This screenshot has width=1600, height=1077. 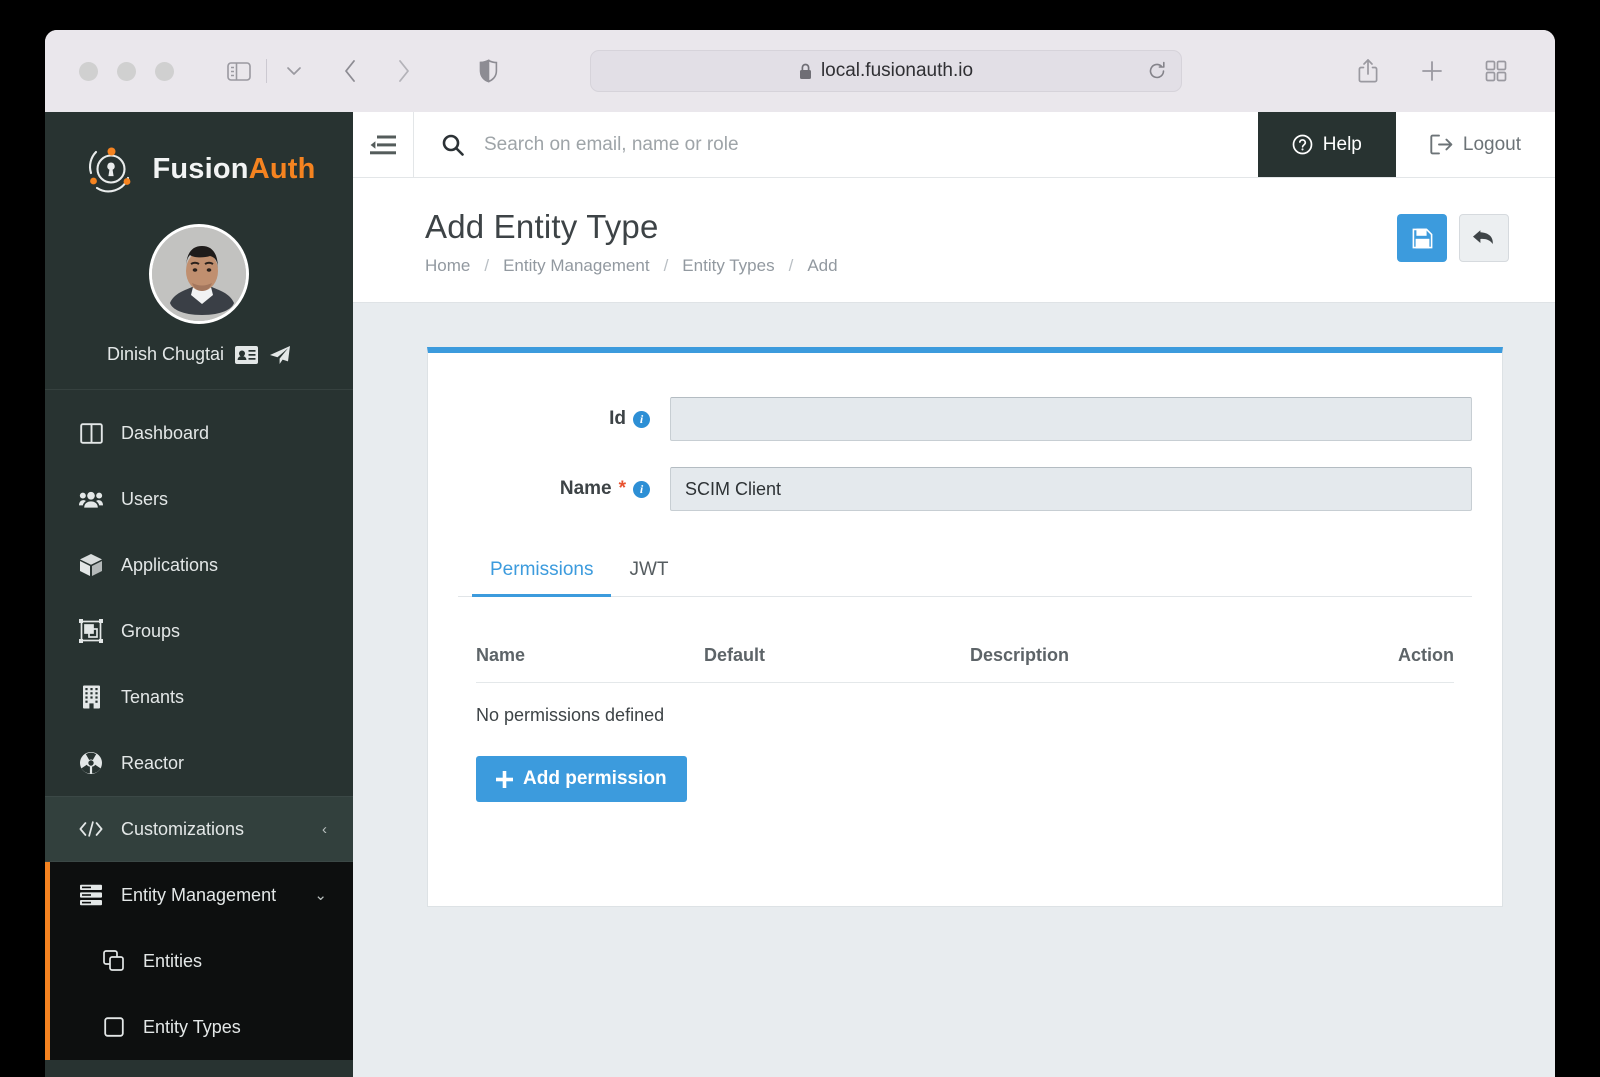 I want to click on save-button, so click(x=1422, y=238).